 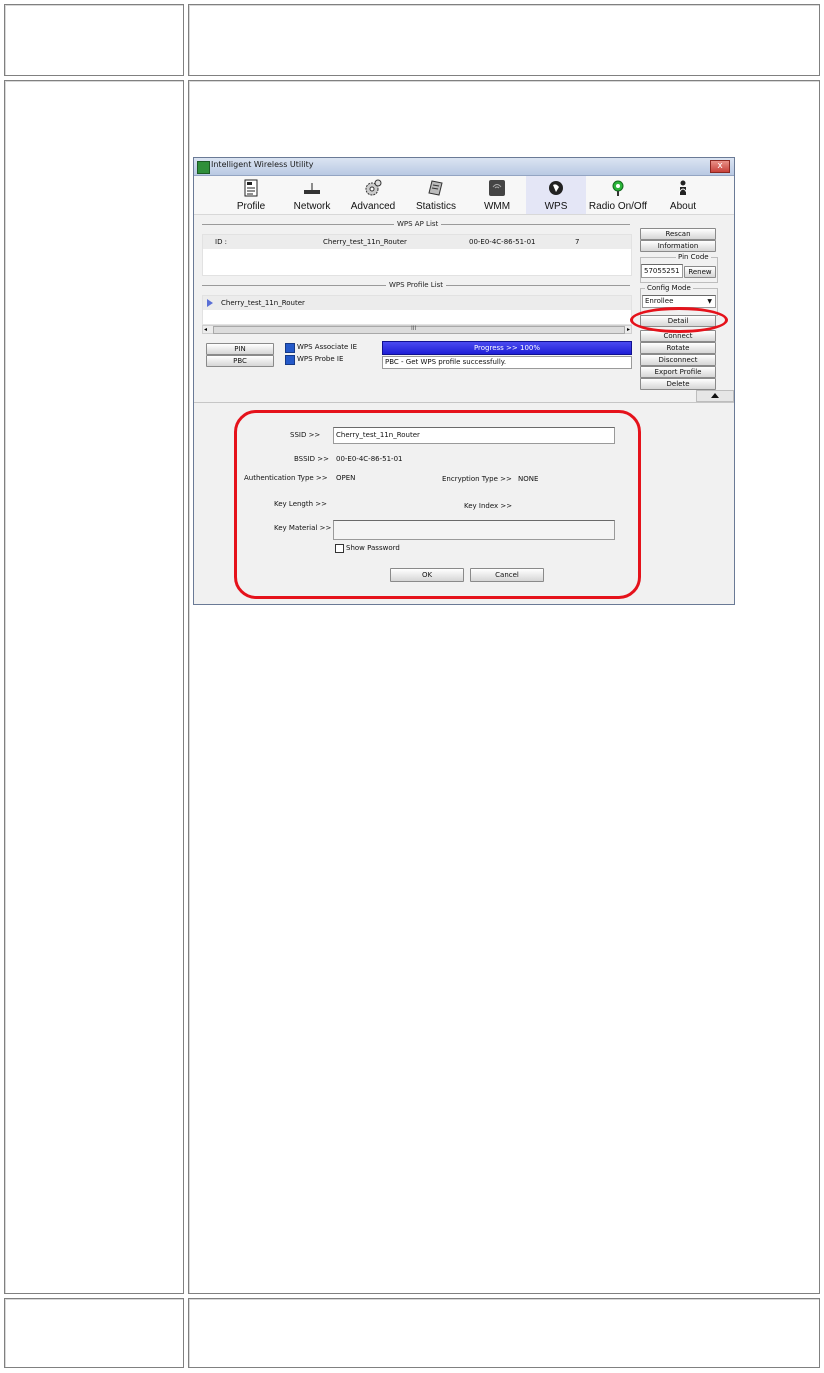 What do you see at coordinates (251, 188) in the screenshot?
I see `profile-icon` at bounding box center [251, 188].